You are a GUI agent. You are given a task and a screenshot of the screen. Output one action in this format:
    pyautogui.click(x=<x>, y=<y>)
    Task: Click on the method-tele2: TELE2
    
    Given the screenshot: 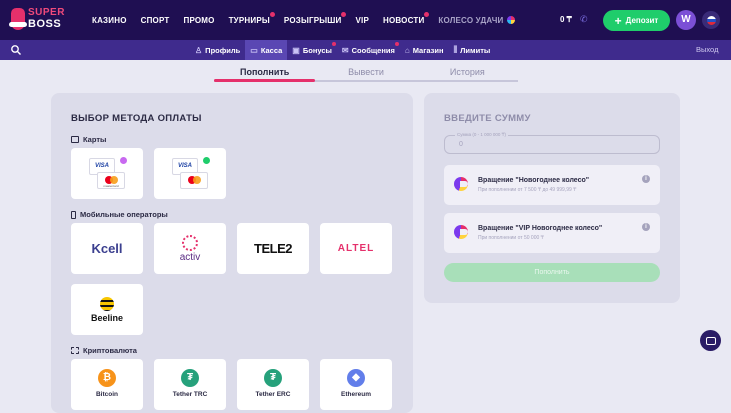 What is the action you would take?
    pyautogui.click(x=273, y=248)
    